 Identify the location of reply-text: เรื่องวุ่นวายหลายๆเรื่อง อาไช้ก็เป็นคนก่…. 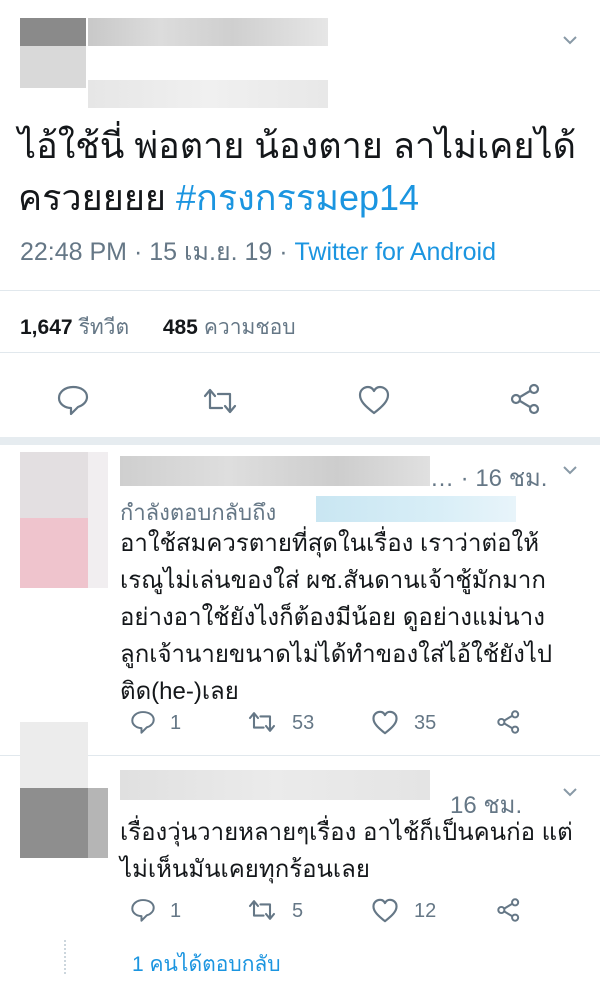
(350, 851).